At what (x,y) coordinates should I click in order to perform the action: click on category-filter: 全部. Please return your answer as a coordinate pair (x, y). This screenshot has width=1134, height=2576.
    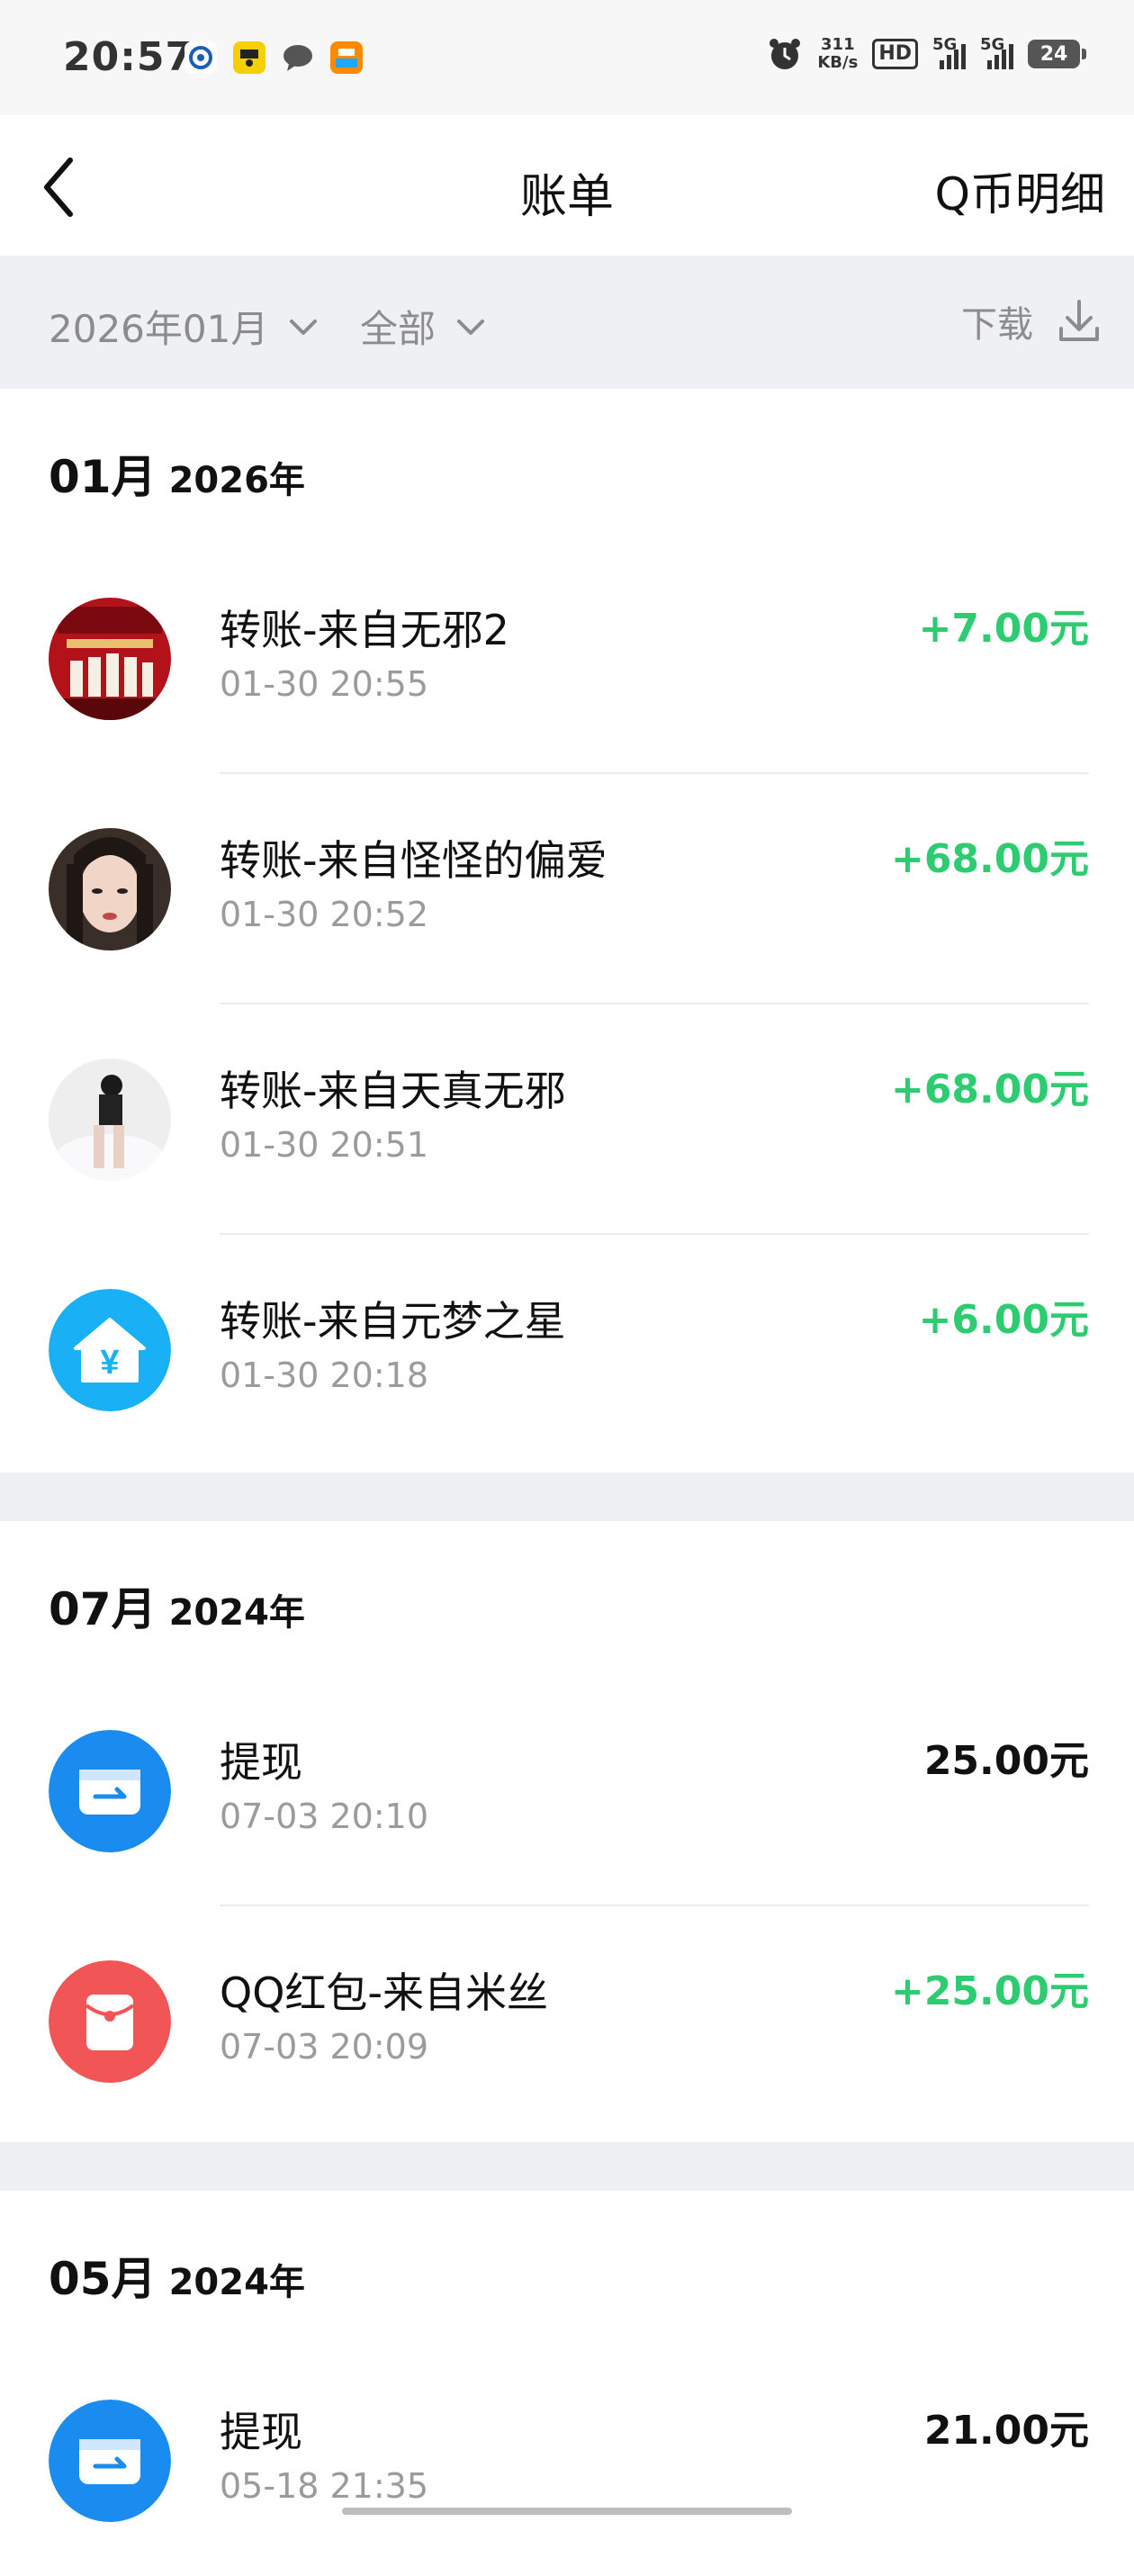
    Looking at the image, I should click on (424, 326).